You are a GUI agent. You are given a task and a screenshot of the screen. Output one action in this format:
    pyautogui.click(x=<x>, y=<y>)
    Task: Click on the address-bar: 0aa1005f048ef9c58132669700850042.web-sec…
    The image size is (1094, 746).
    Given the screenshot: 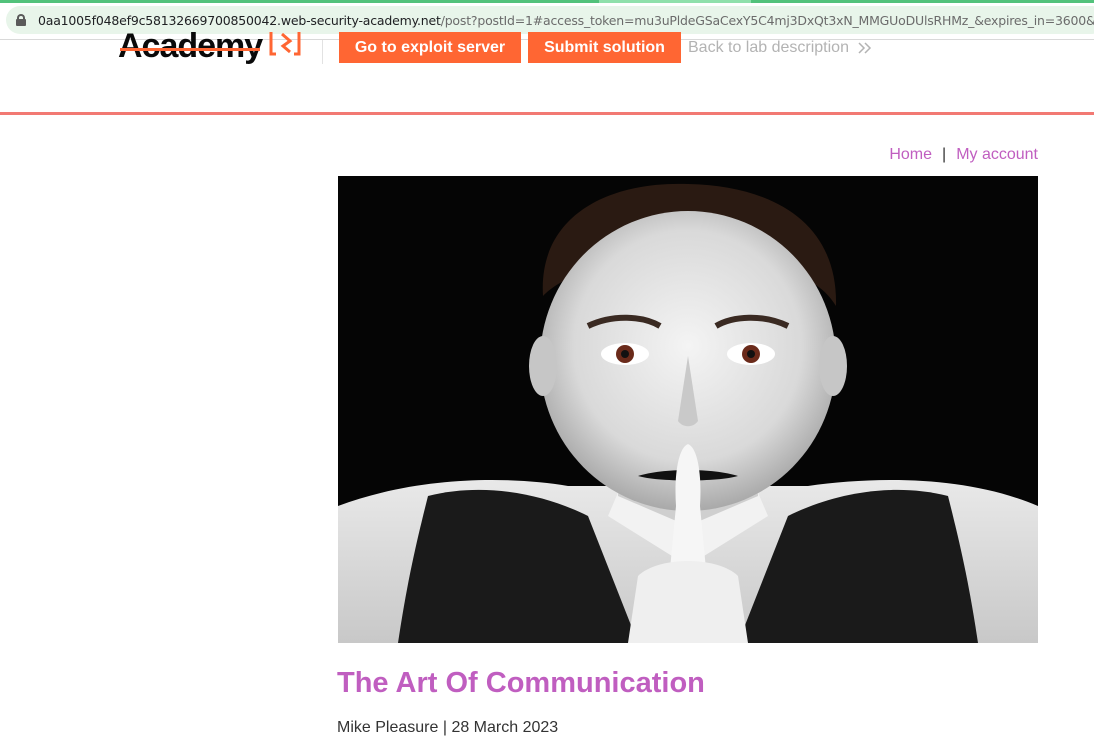 What is the action you would take?
    pyautogui.click(x=550, y=20)
    